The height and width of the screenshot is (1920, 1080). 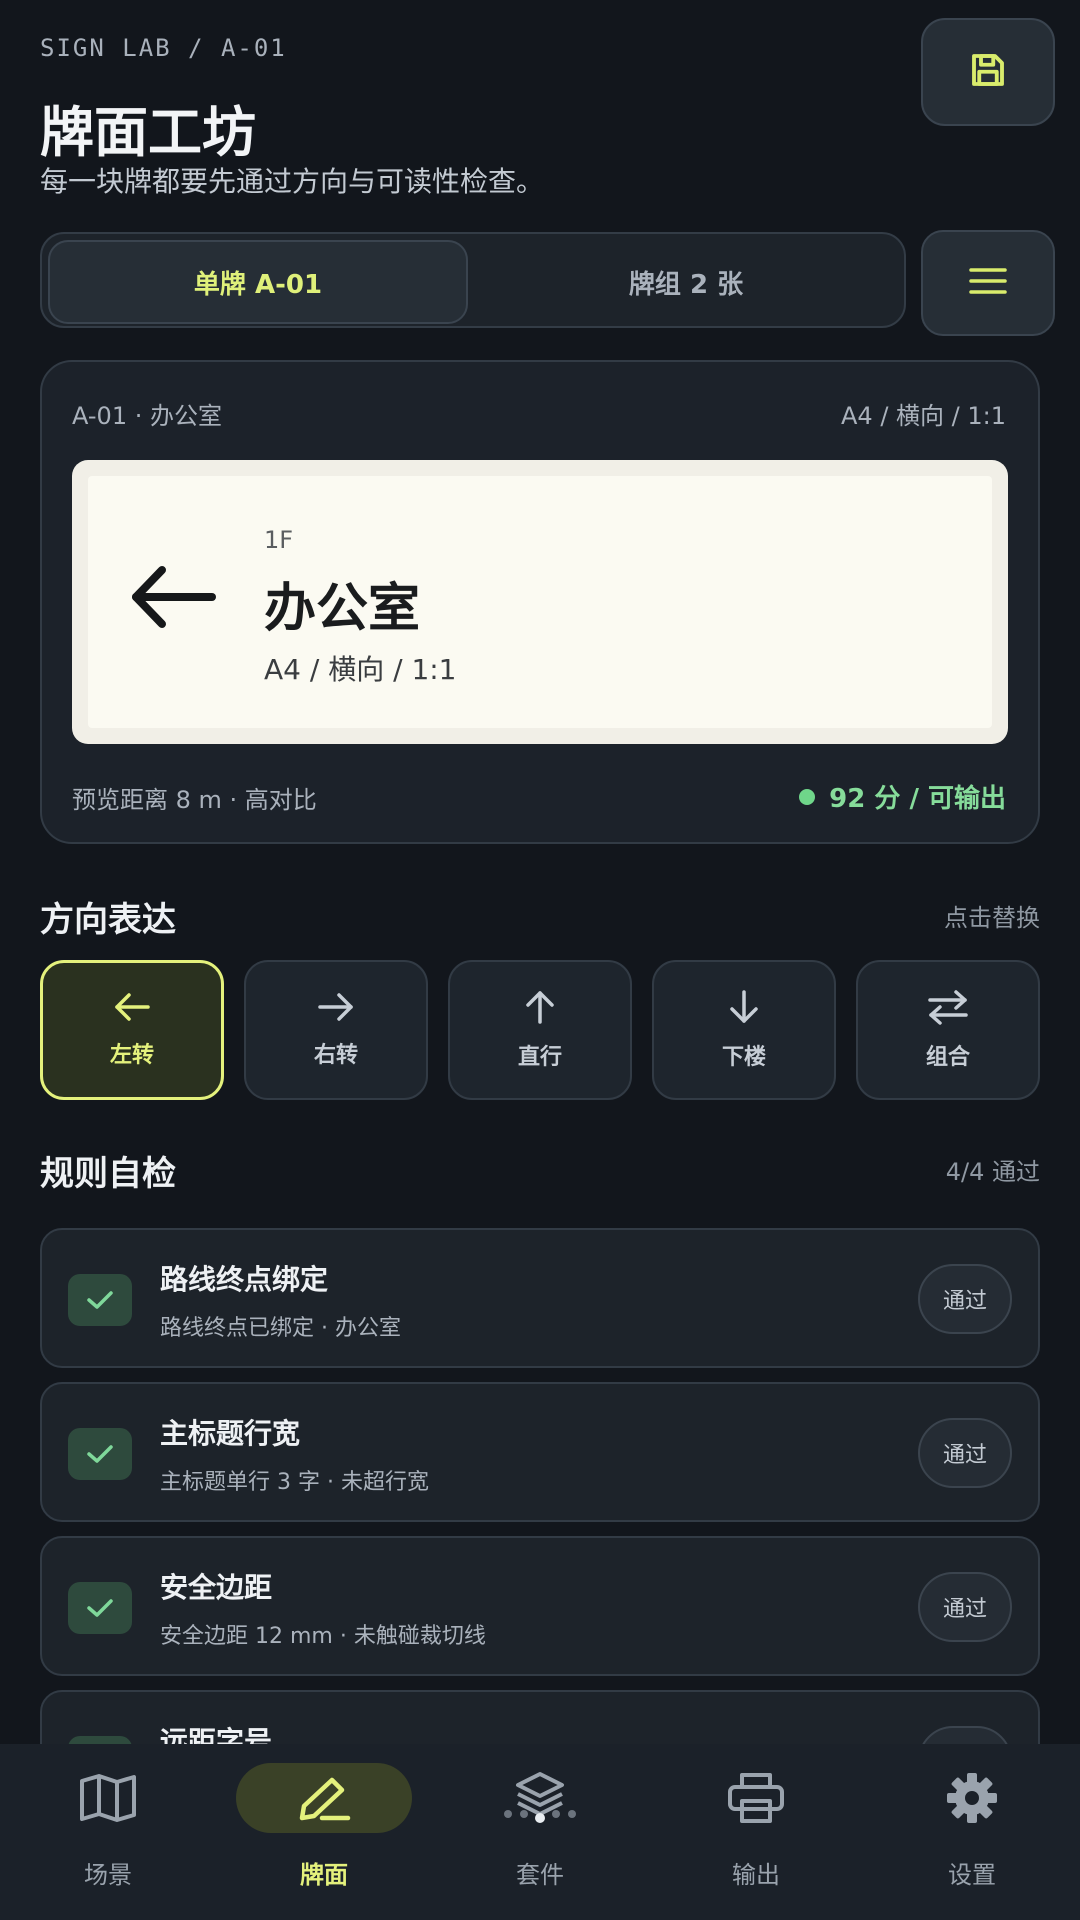 I want to click on tab-label: 设置, so click(x=972, y=1875).